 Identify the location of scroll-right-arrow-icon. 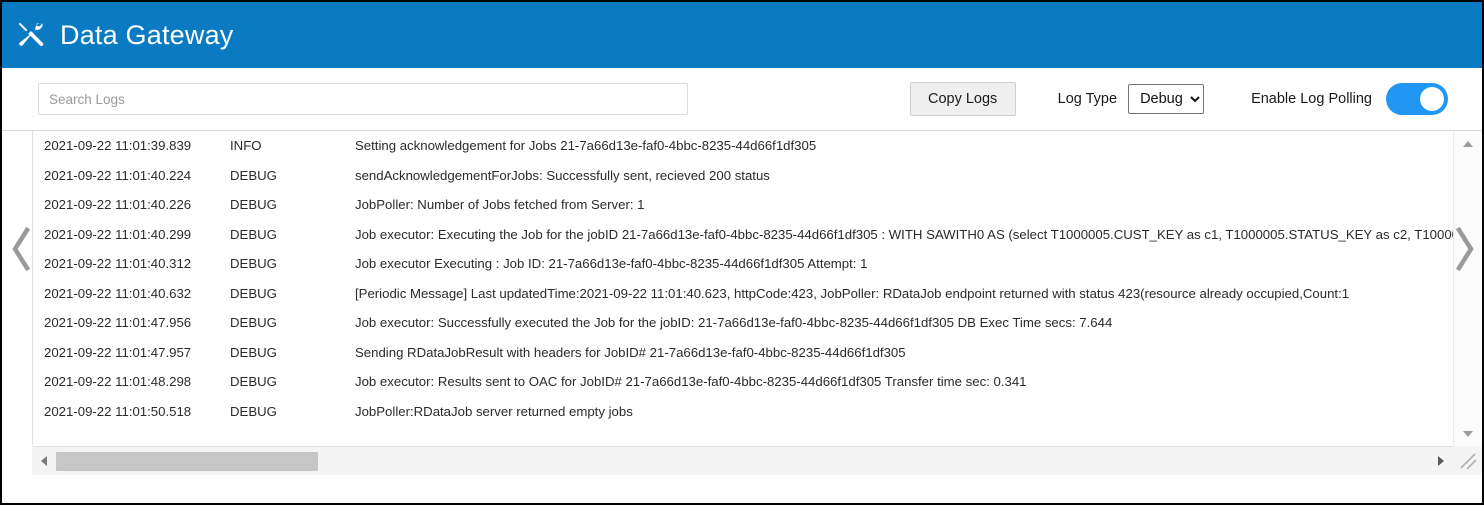
(1441, 461).